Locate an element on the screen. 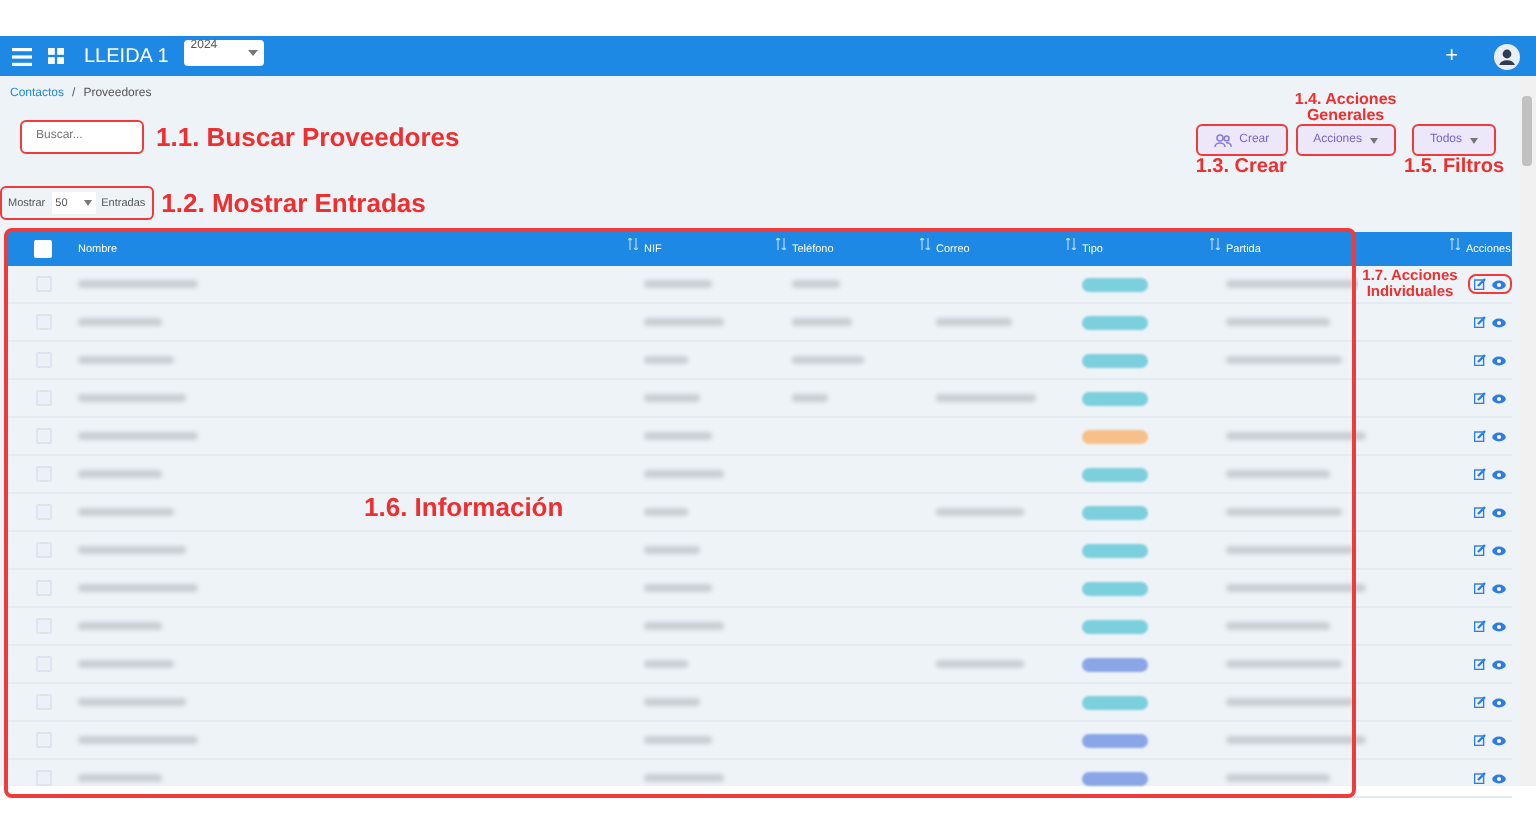 The width and height of the screenshot is (1536, 826). annotation-label: 1.5. Filtros is located at coordinates (1453, 168).